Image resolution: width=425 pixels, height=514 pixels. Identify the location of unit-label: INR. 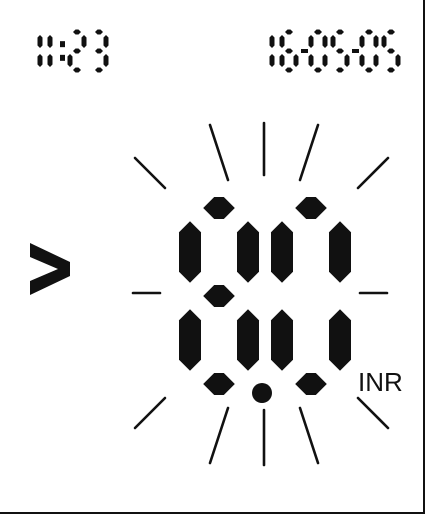
(380, 382).